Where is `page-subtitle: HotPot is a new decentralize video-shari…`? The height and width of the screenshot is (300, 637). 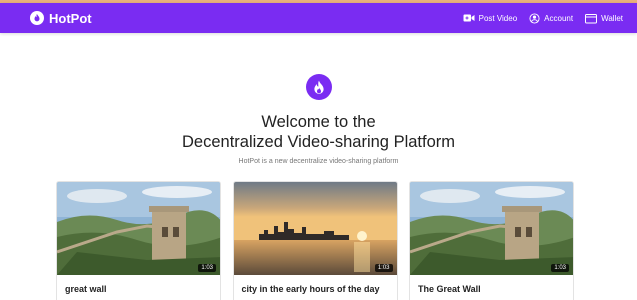
page-subtitle: HotPot is a new decentralize video-shari… is located at coordinates (318, 161).